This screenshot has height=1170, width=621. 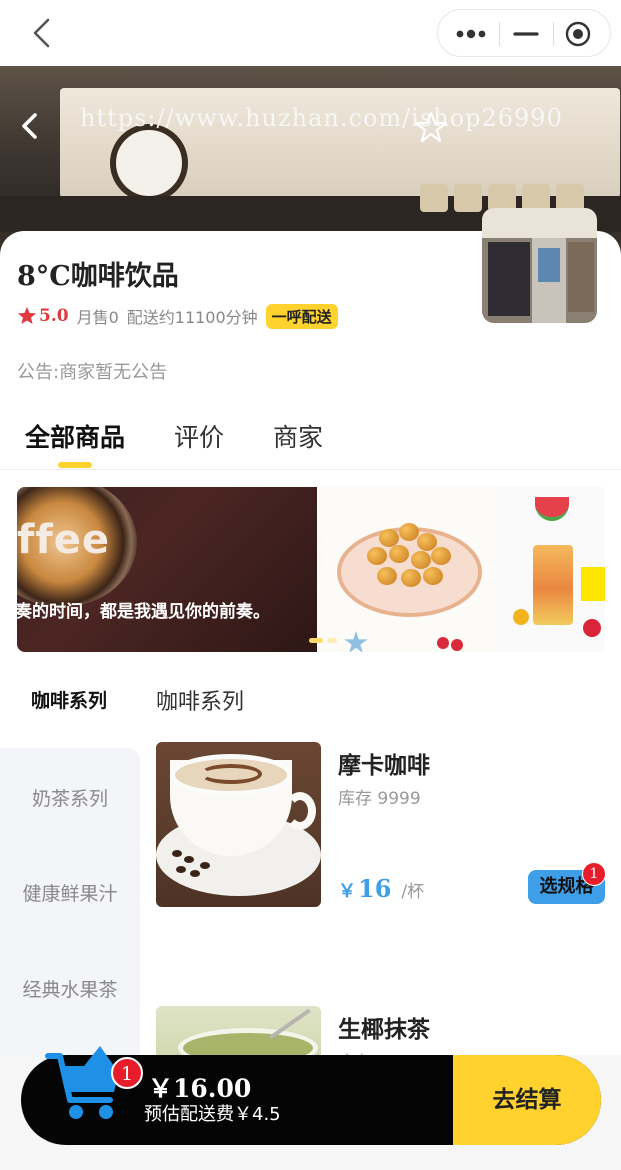 I want to click on carousel-dots, so click(x=323, y=641).